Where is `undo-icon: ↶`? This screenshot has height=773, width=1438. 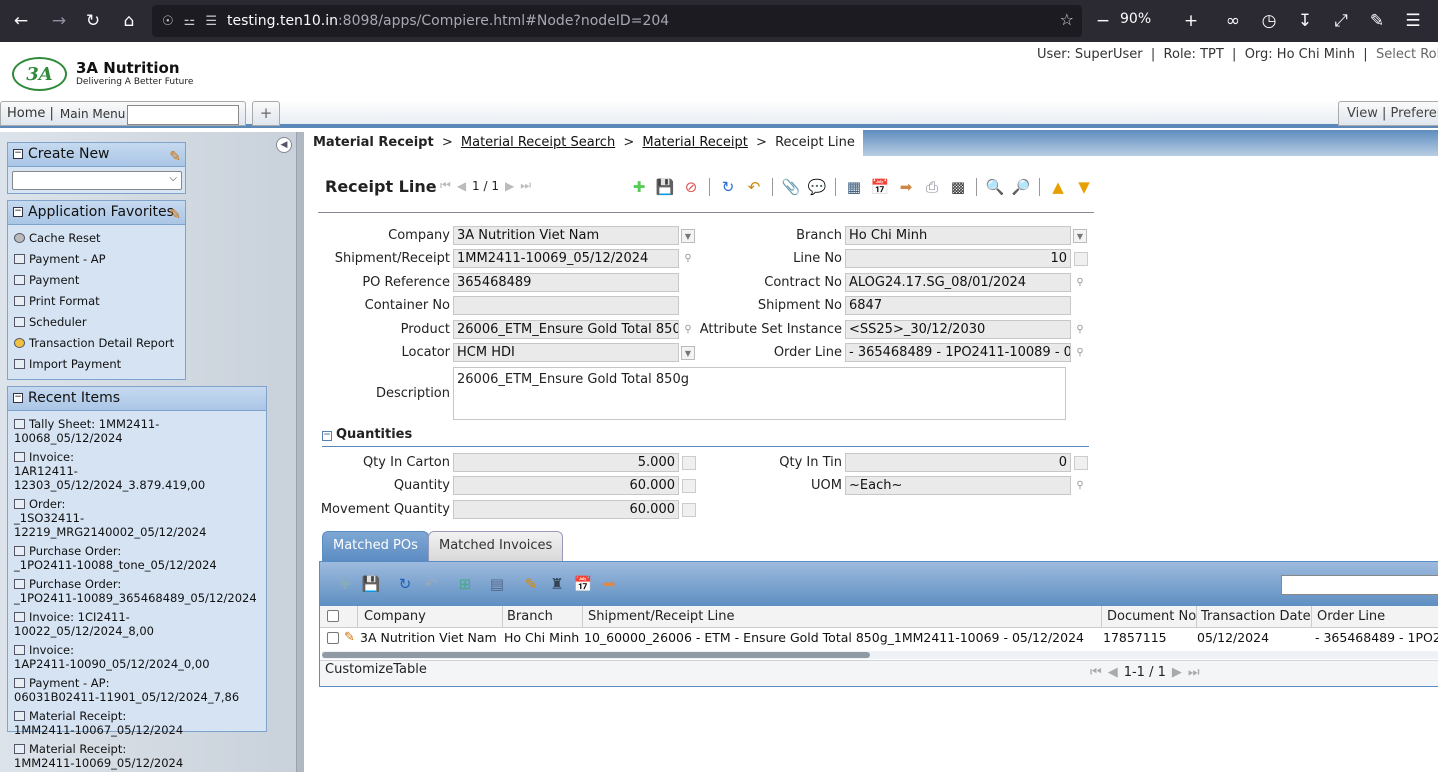
undo-icon: ↶ is located at coordinates (754, 187).